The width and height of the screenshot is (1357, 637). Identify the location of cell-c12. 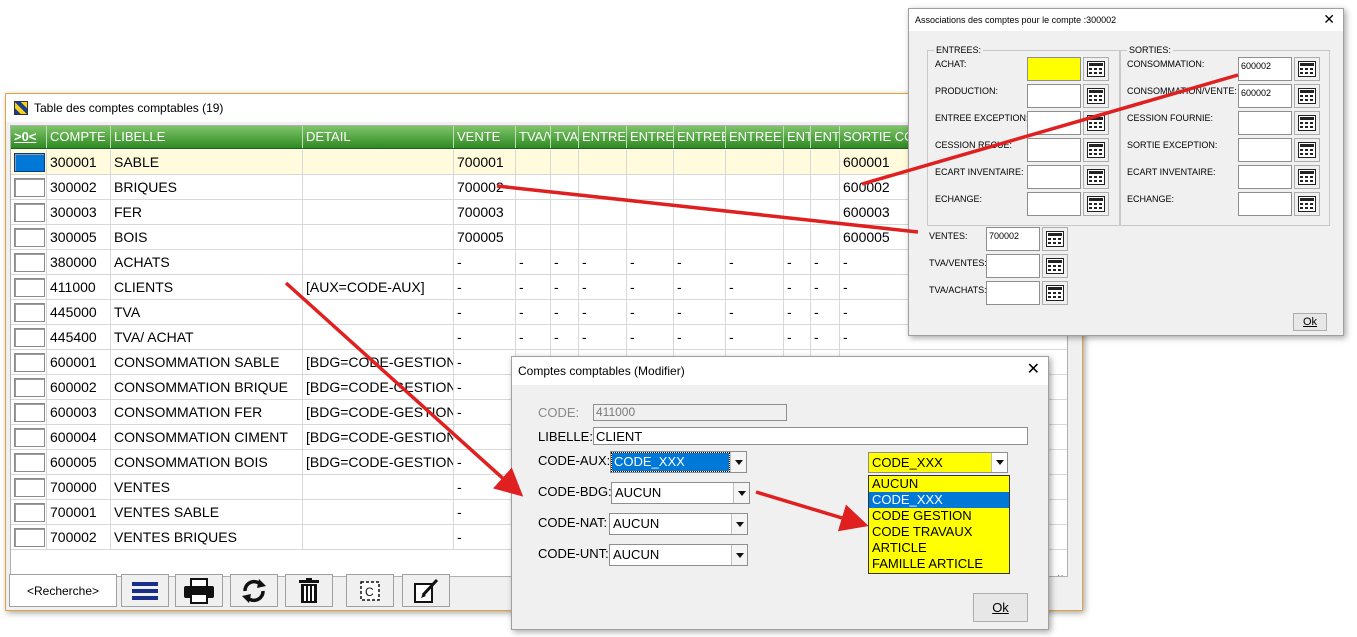
(825, 162).